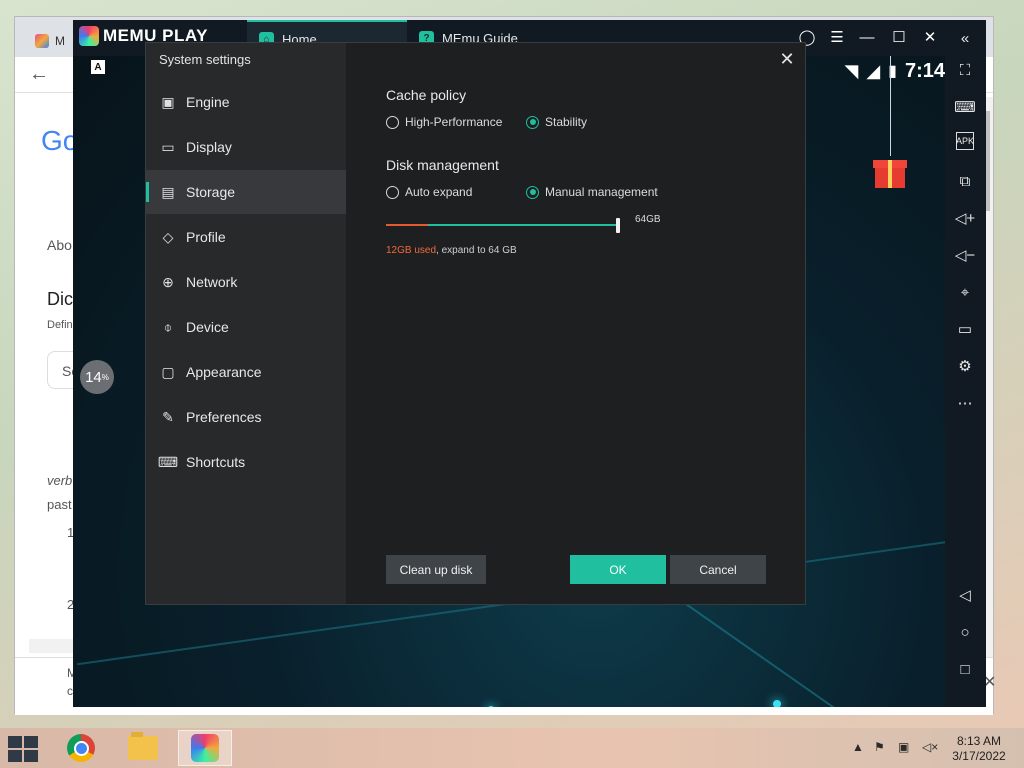 Image resolution: width=1024 pixels, height=768 pixels. Describe the element at coordinates (858, 747) in the screenshot. I see `show-hidden-icons-icon: ▲` at that location.